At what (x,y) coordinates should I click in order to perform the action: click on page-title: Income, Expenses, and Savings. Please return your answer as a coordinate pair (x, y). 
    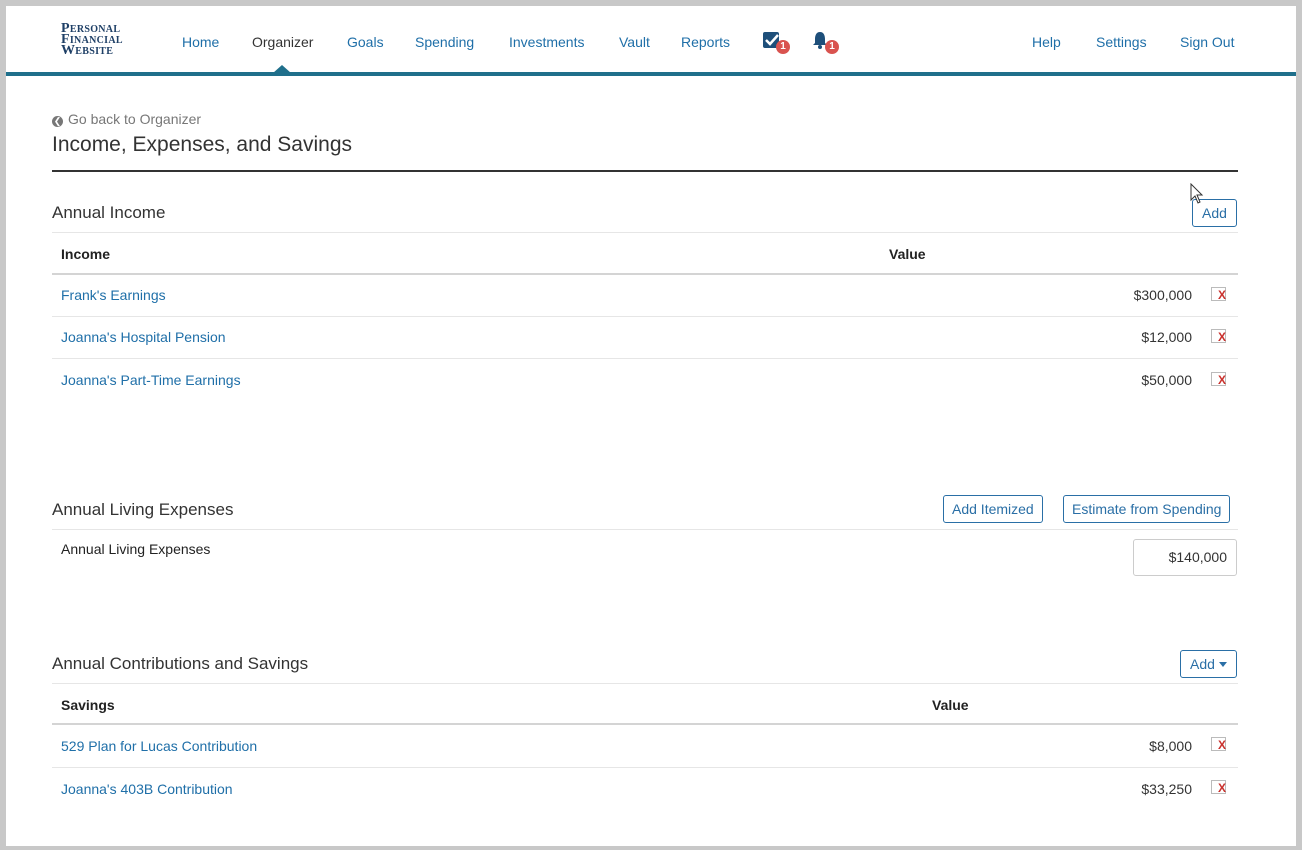
    Looking at the image, I should click on (202, 144).